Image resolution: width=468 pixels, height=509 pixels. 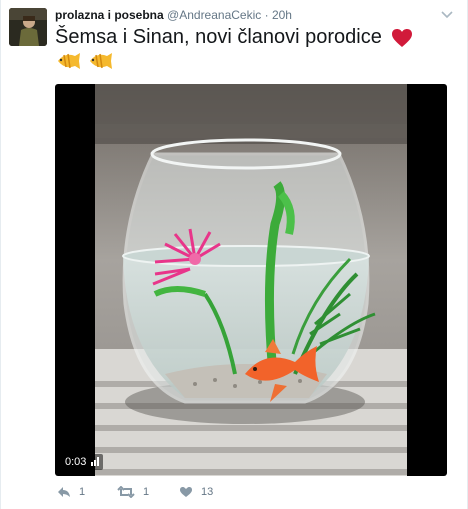 What do you see at coordinates (186, 492) in the screenshot?
I see `like-heart-icon` at bounding box center [186, 492].